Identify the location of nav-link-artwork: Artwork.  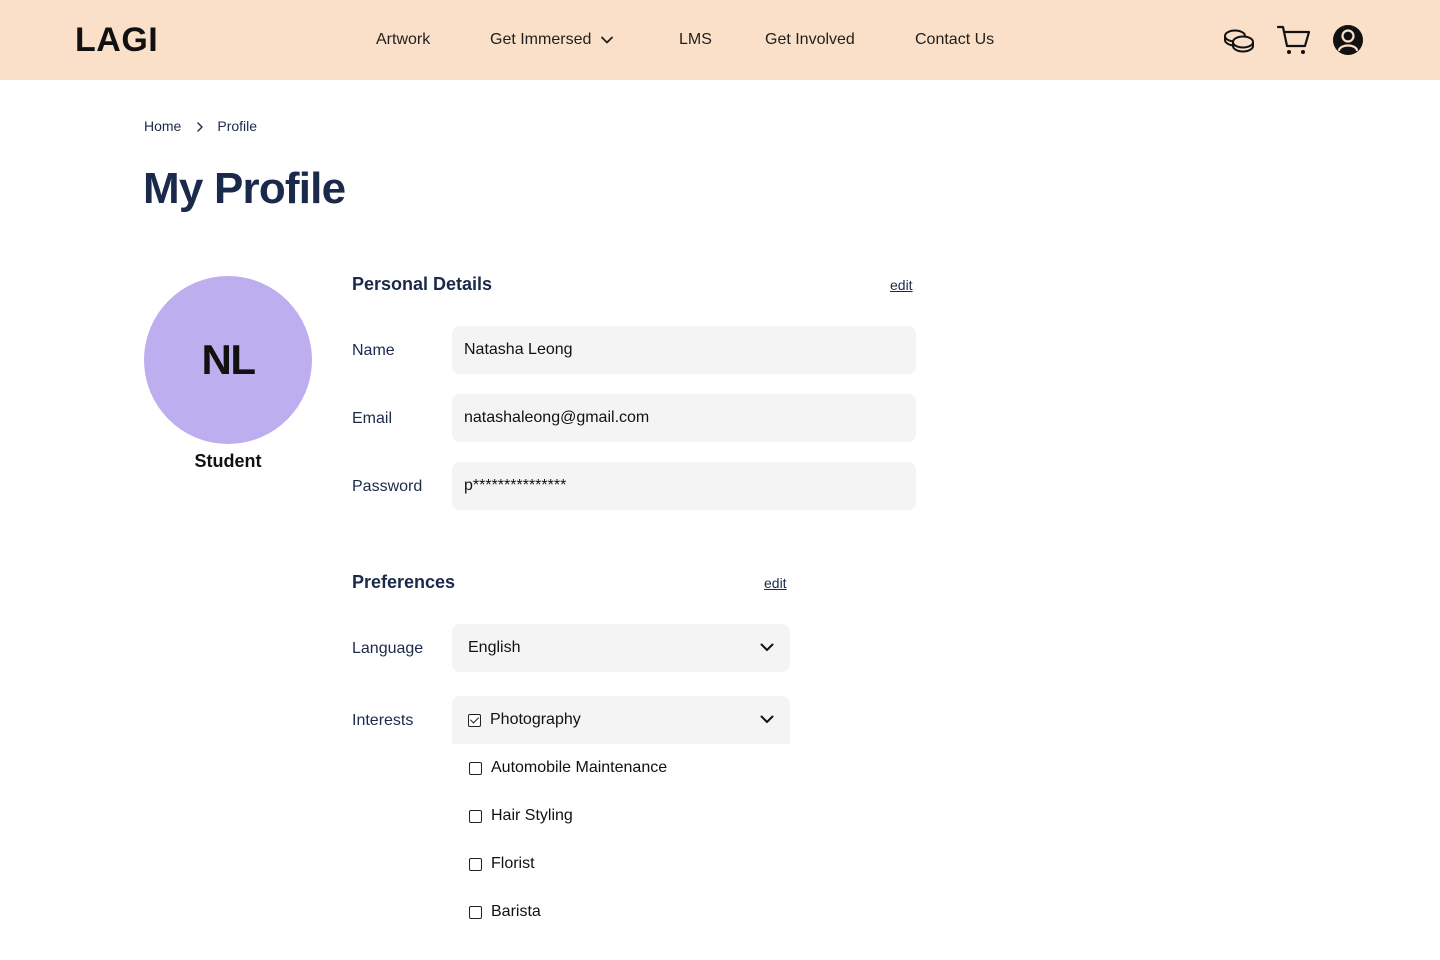
(403, 40).